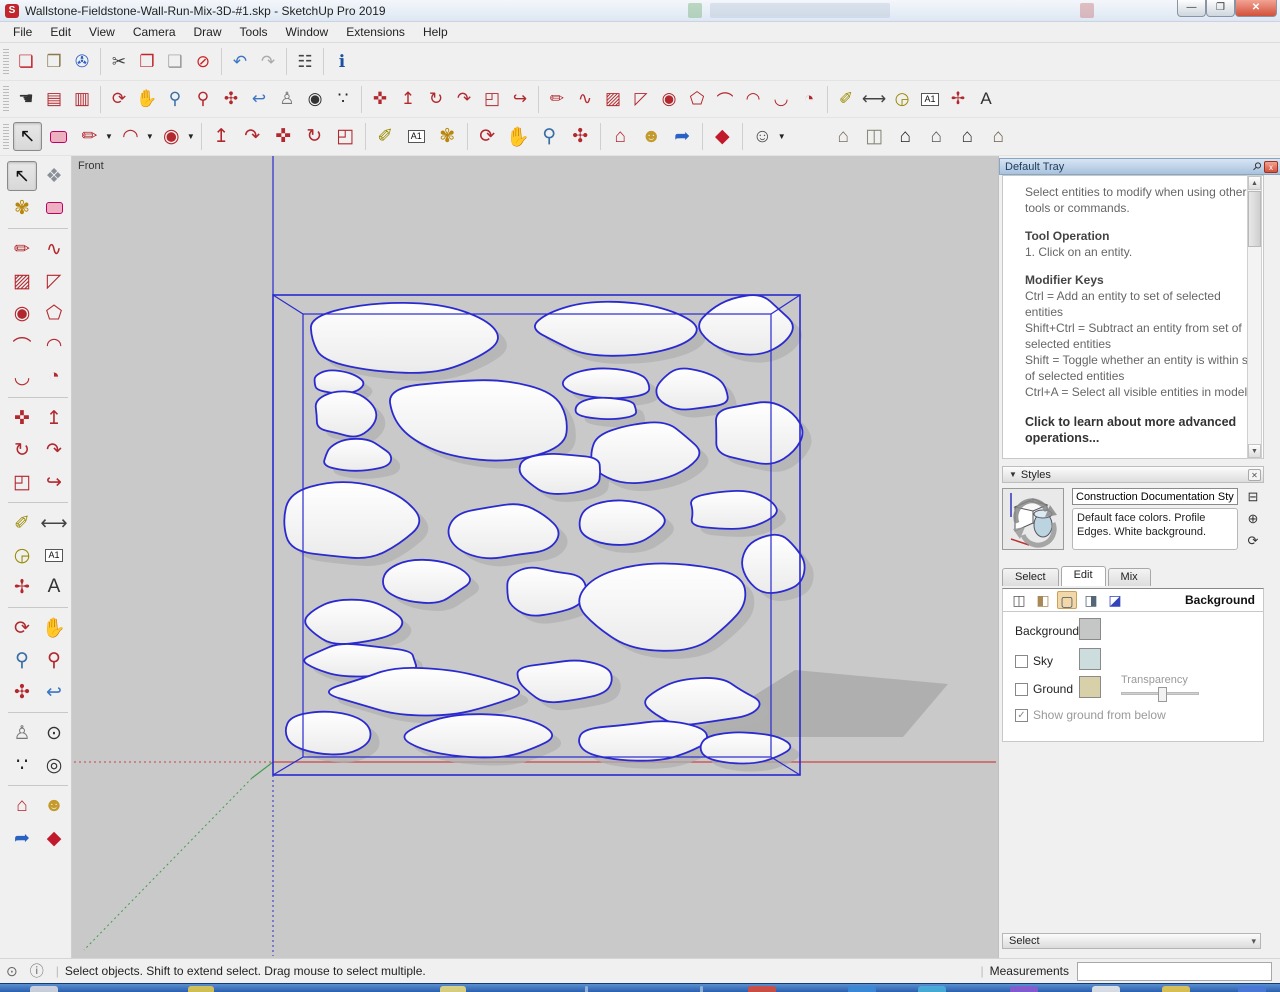 This screenshot has height=992, width=1280. Describe the element at coordinates (252, 136) in the screenshot. I see `follow-me-icon: ↷` at that location.